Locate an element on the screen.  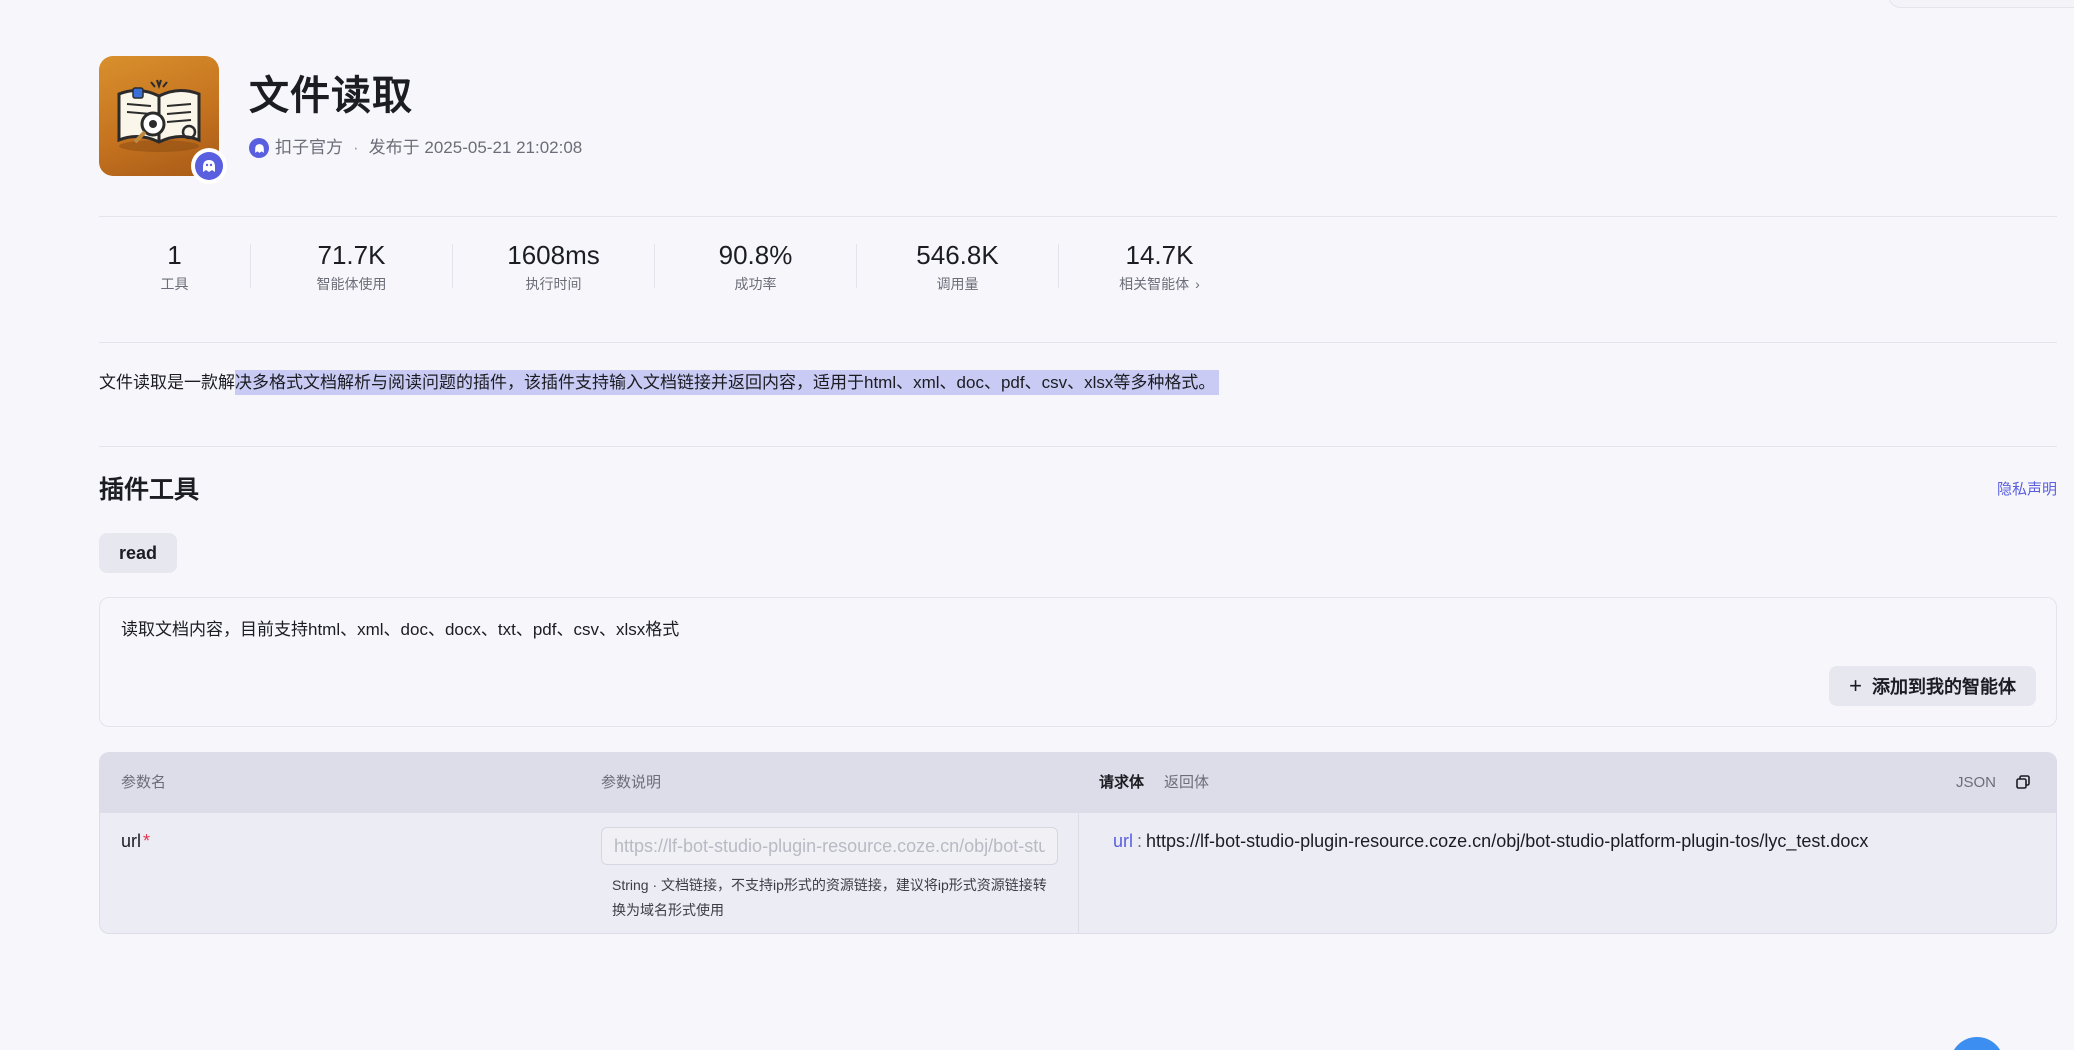
copy-icon is located at coordinates (2023, 785).